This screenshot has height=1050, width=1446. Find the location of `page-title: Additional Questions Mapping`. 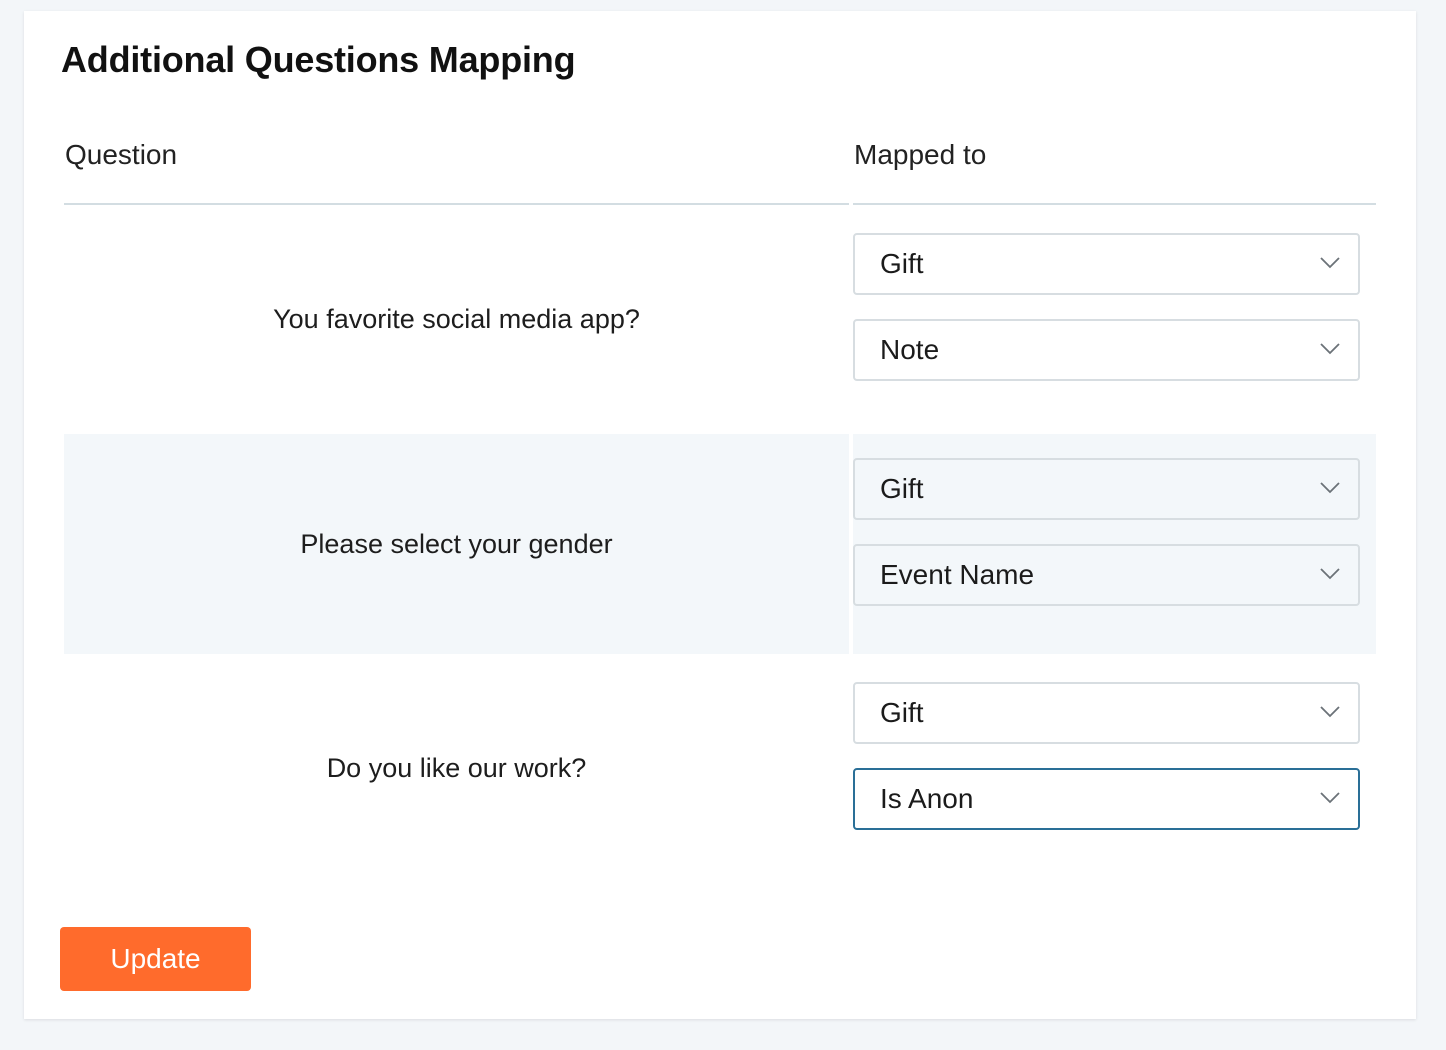

page-title: Additional Questions Mapping is located at coordinates (318, 59).